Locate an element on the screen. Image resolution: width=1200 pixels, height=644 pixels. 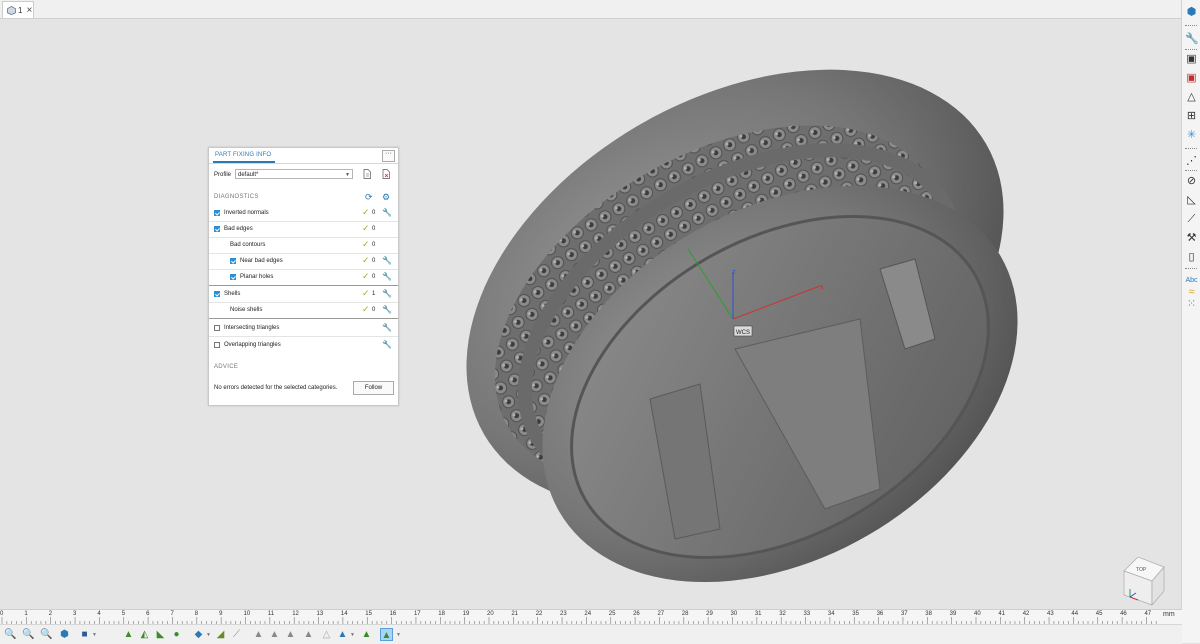
checkbox-planar-holes is located at coordinates (233, 277).